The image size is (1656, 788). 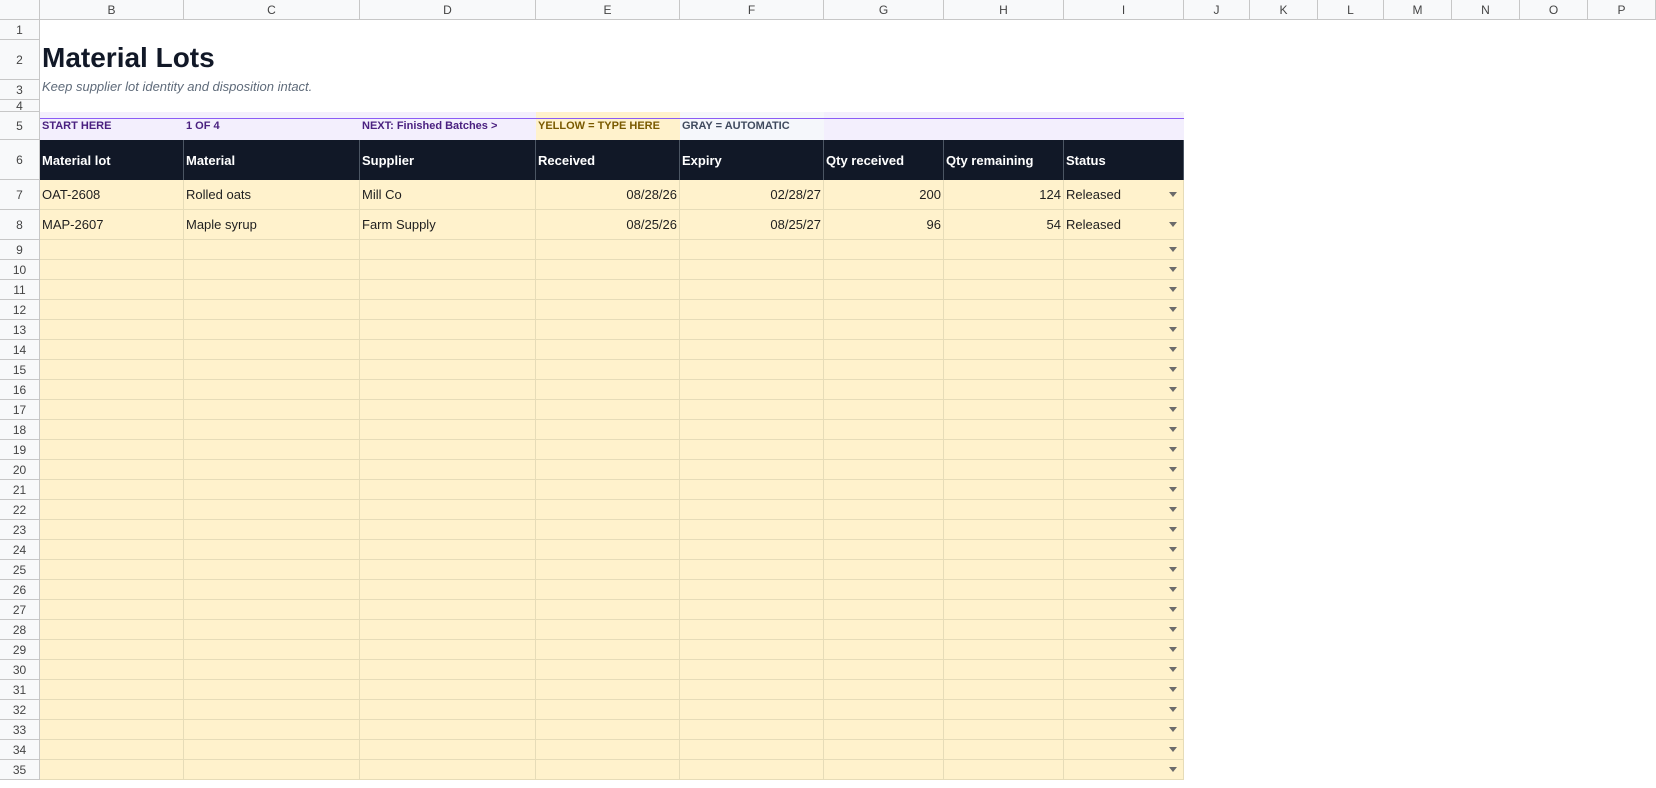 What do you see at coordinates (1284, 10) in the screenshot?
I see `column-header-k: K` at bounding box center [1284, 10].